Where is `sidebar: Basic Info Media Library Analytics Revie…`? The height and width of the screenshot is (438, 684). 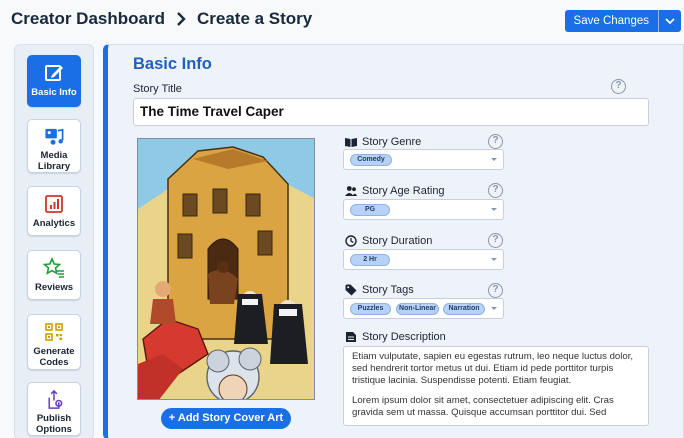
sidebar: Basic Info Media Library Analytics Revie… is located at coordinates (54, 241).